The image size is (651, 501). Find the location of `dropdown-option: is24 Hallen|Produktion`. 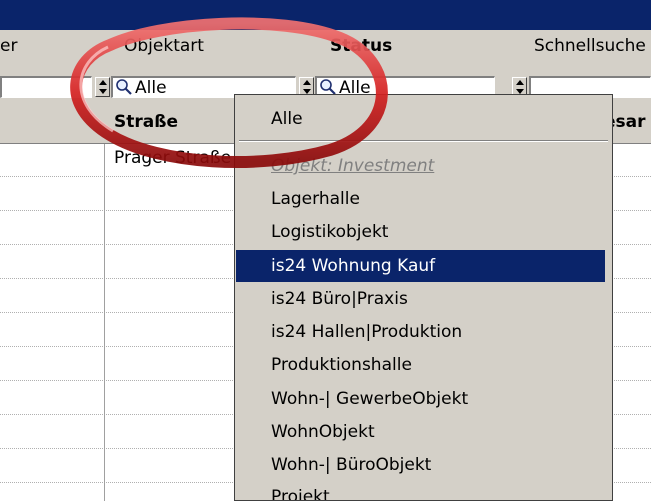

dropdown-option: is24 Hallen|Produktion is located at coordinates (420, 332).